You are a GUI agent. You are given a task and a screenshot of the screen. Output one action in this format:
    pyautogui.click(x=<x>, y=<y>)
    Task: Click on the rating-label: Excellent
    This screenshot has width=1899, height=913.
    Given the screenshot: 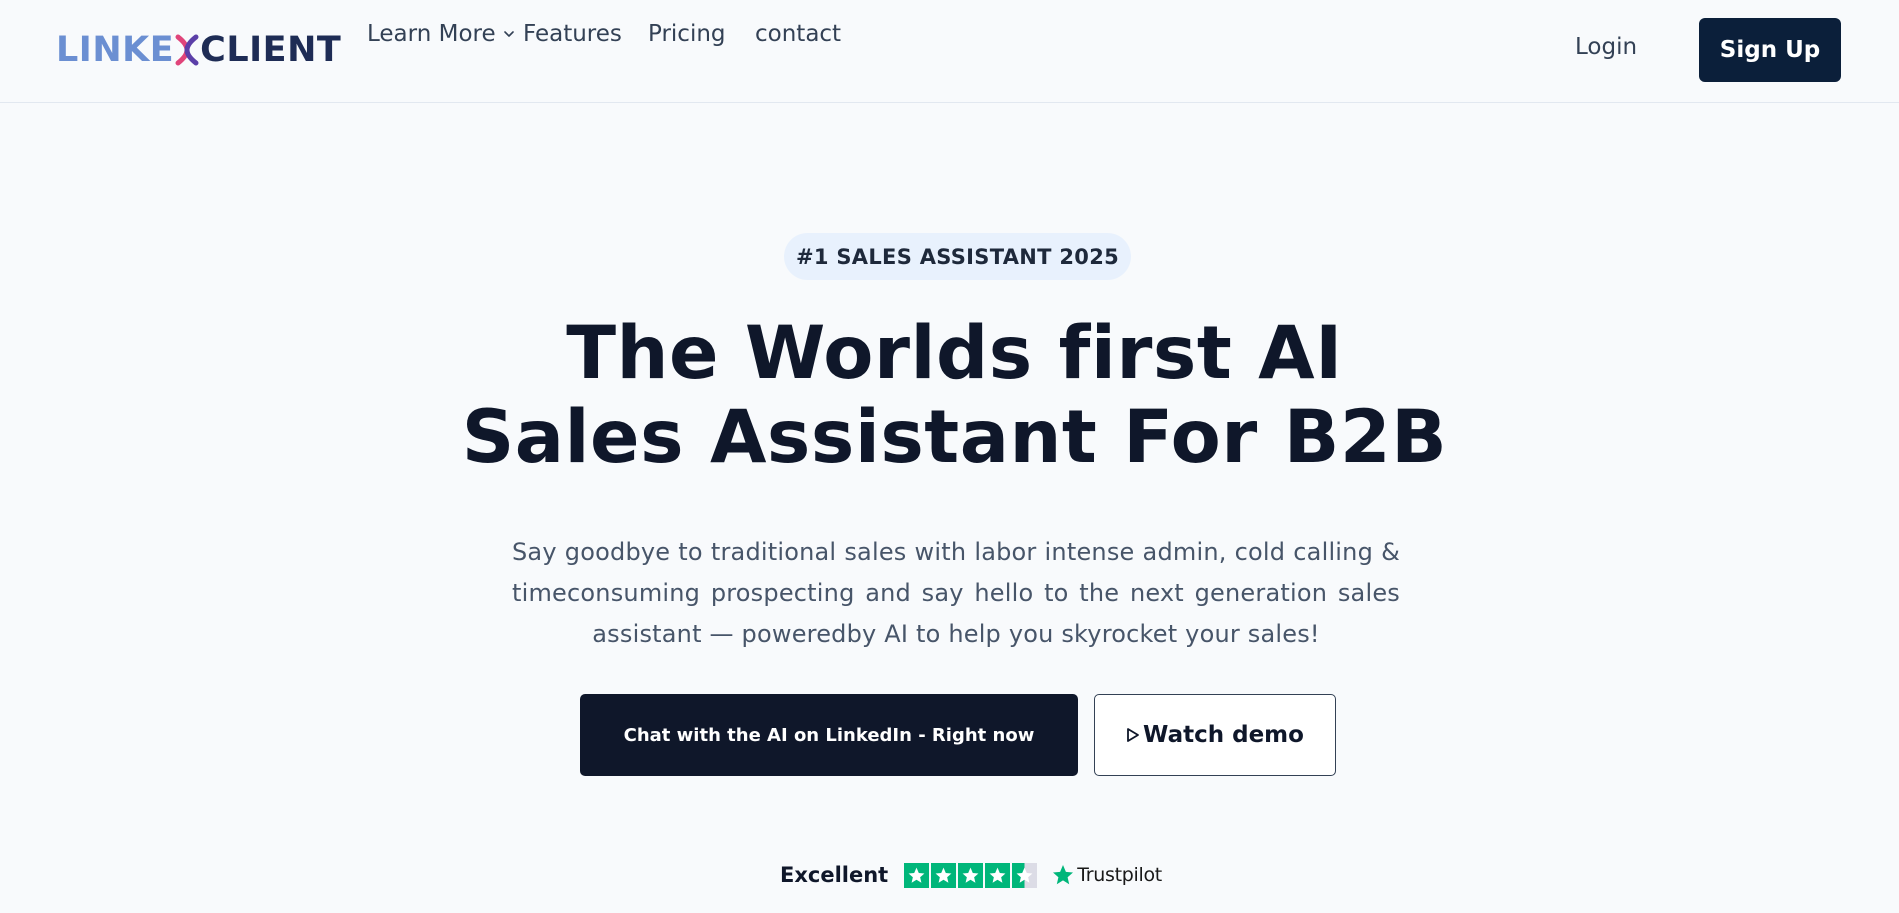 What is the action you would take?
    pyautogui.click(x=834, y=875)
    